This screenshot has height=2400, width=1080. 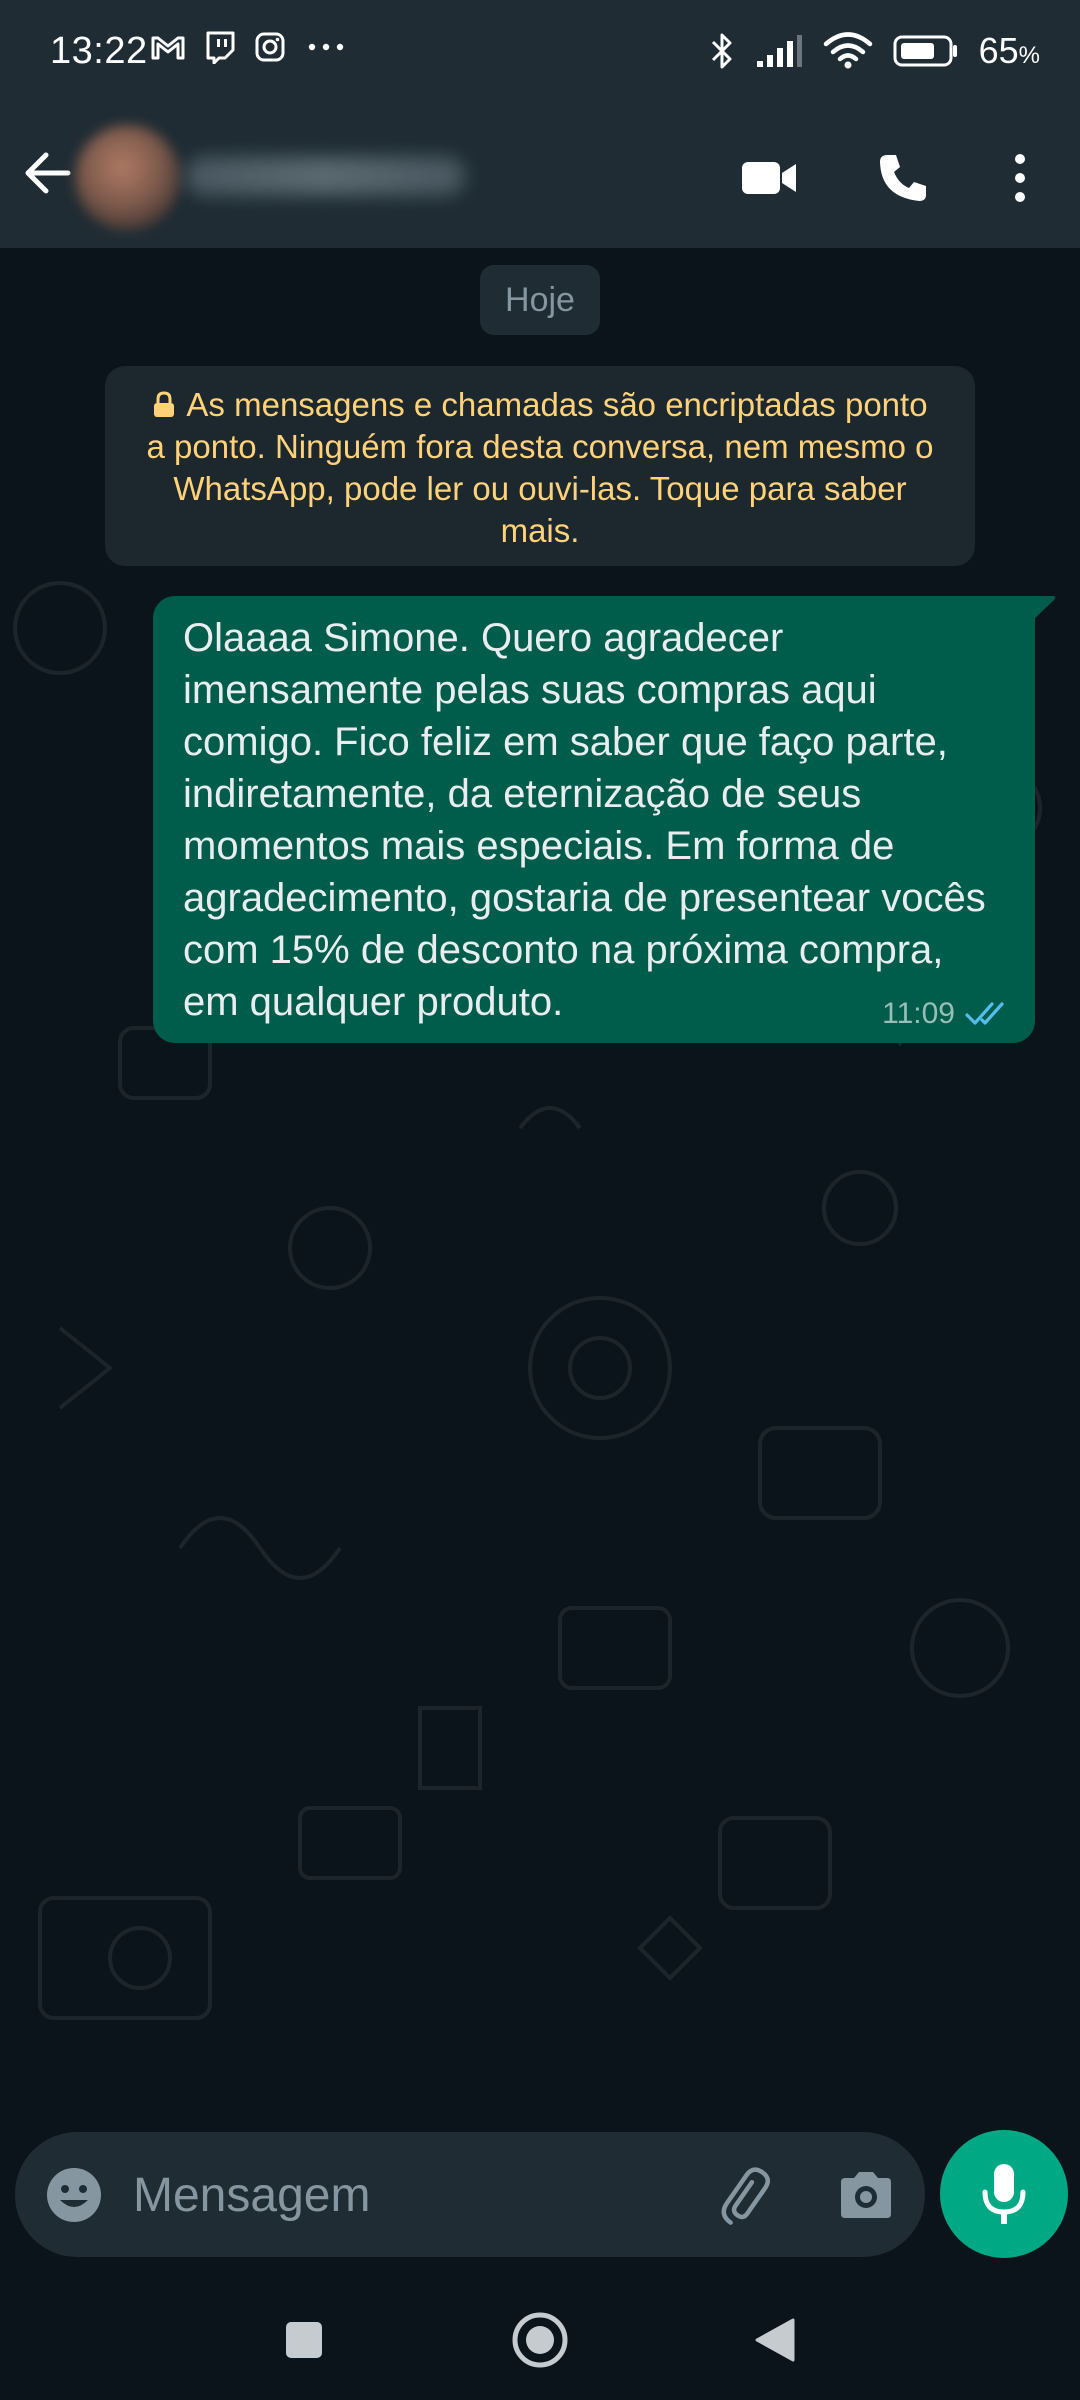 What do you see at coordinates (326, 47) in the screenshot?
I see `more-dots-icon` at bounding box center [326, 47].